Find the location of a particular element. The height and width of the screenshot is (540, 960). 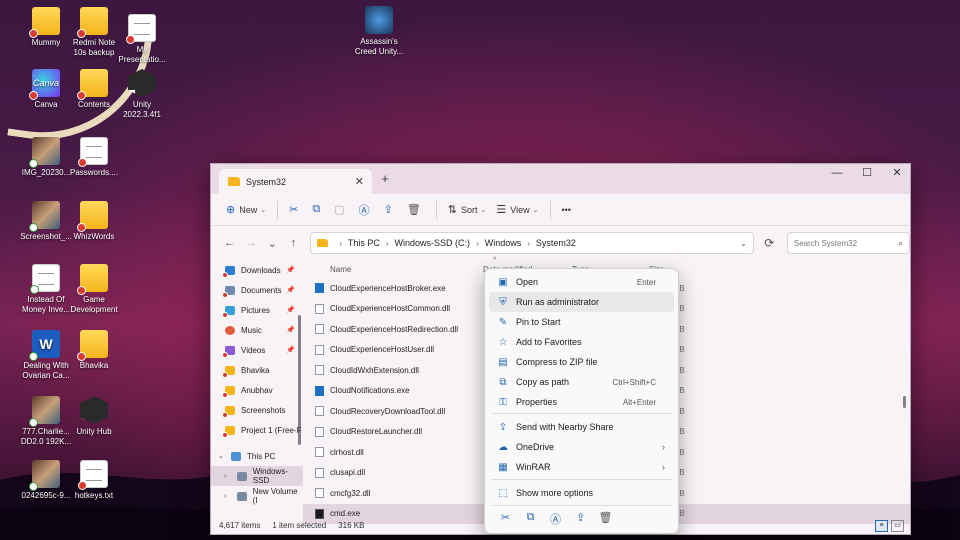

nav-item-downloads: Downloads 📌 is located at coordinates (257, 270).